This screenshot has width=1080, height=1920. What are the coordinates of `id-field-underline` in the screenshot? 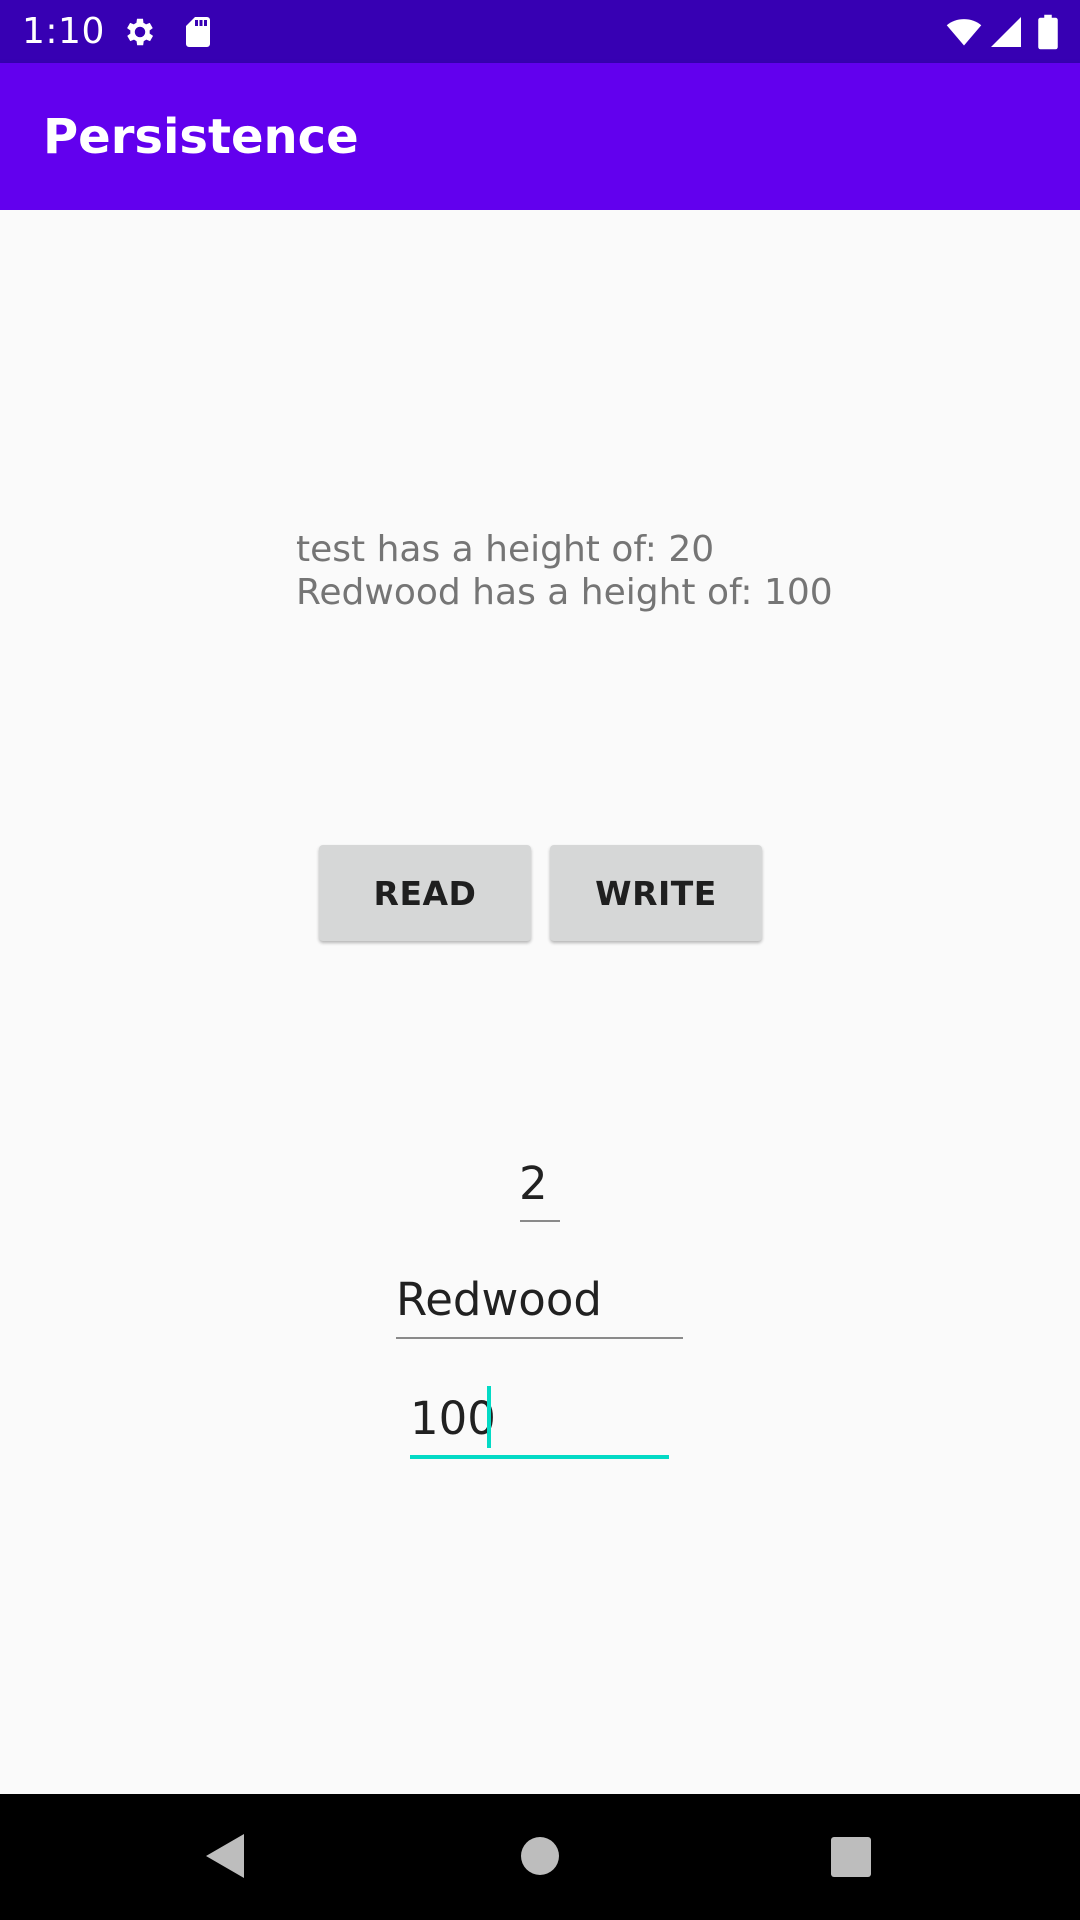 It's located at (540, 1221).